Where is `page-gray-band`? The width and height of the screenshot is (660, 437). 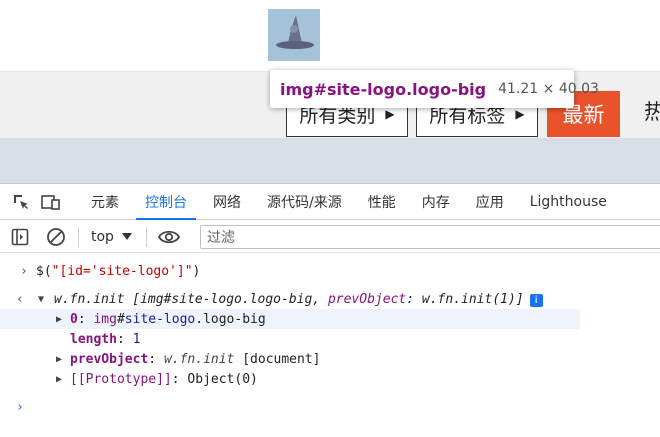
page-gray-band is located at coordinates (330, 160).